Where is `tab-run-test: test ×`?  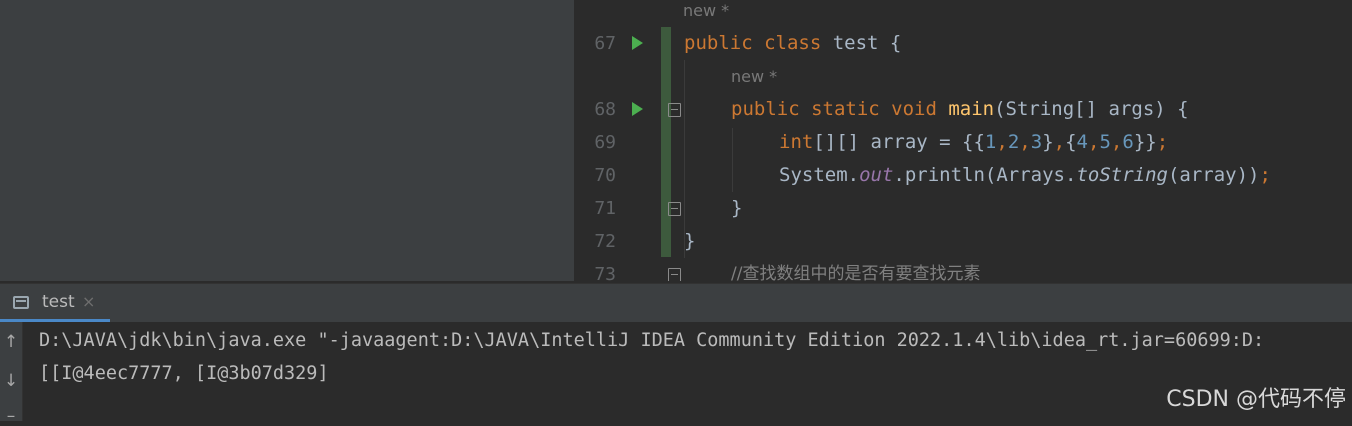 tab-run-test: test × is located at coordinates (55, 303).